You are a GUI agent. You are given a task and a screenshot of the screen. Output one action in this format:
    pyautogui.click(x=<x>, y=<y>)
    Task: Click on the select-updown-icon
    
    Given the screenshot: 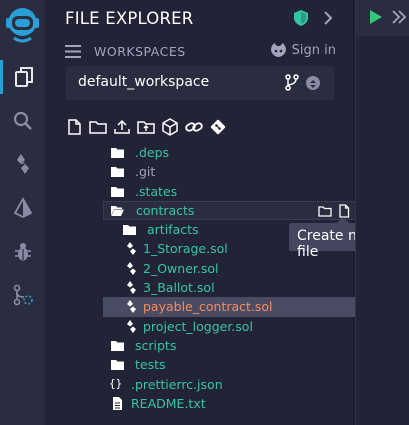 What is the action you would take?
    pyautogui.click(x=313, y=83)
    